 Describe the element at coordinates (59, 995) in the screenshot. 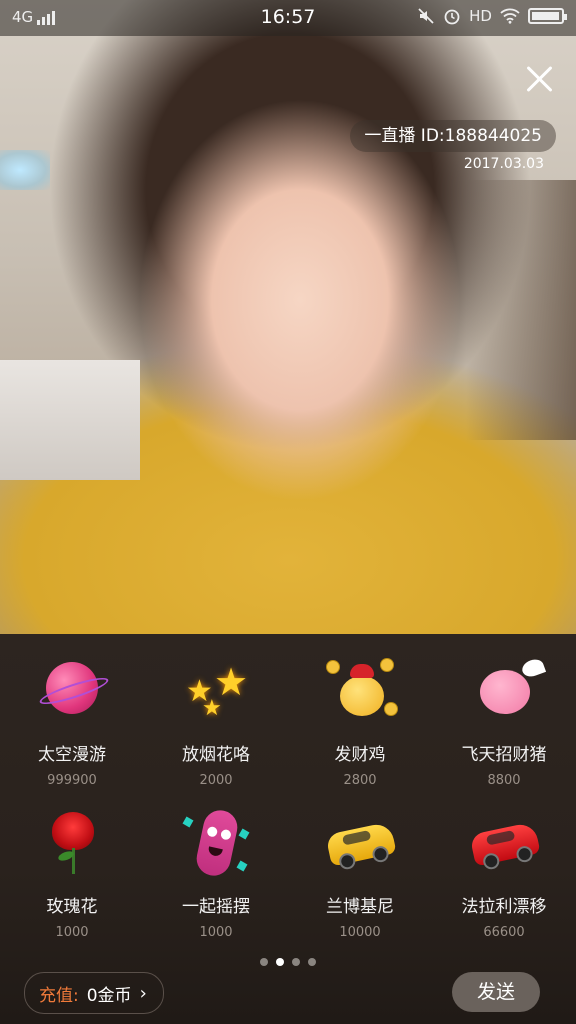

I see `recharge-label: 充值:` at that location.